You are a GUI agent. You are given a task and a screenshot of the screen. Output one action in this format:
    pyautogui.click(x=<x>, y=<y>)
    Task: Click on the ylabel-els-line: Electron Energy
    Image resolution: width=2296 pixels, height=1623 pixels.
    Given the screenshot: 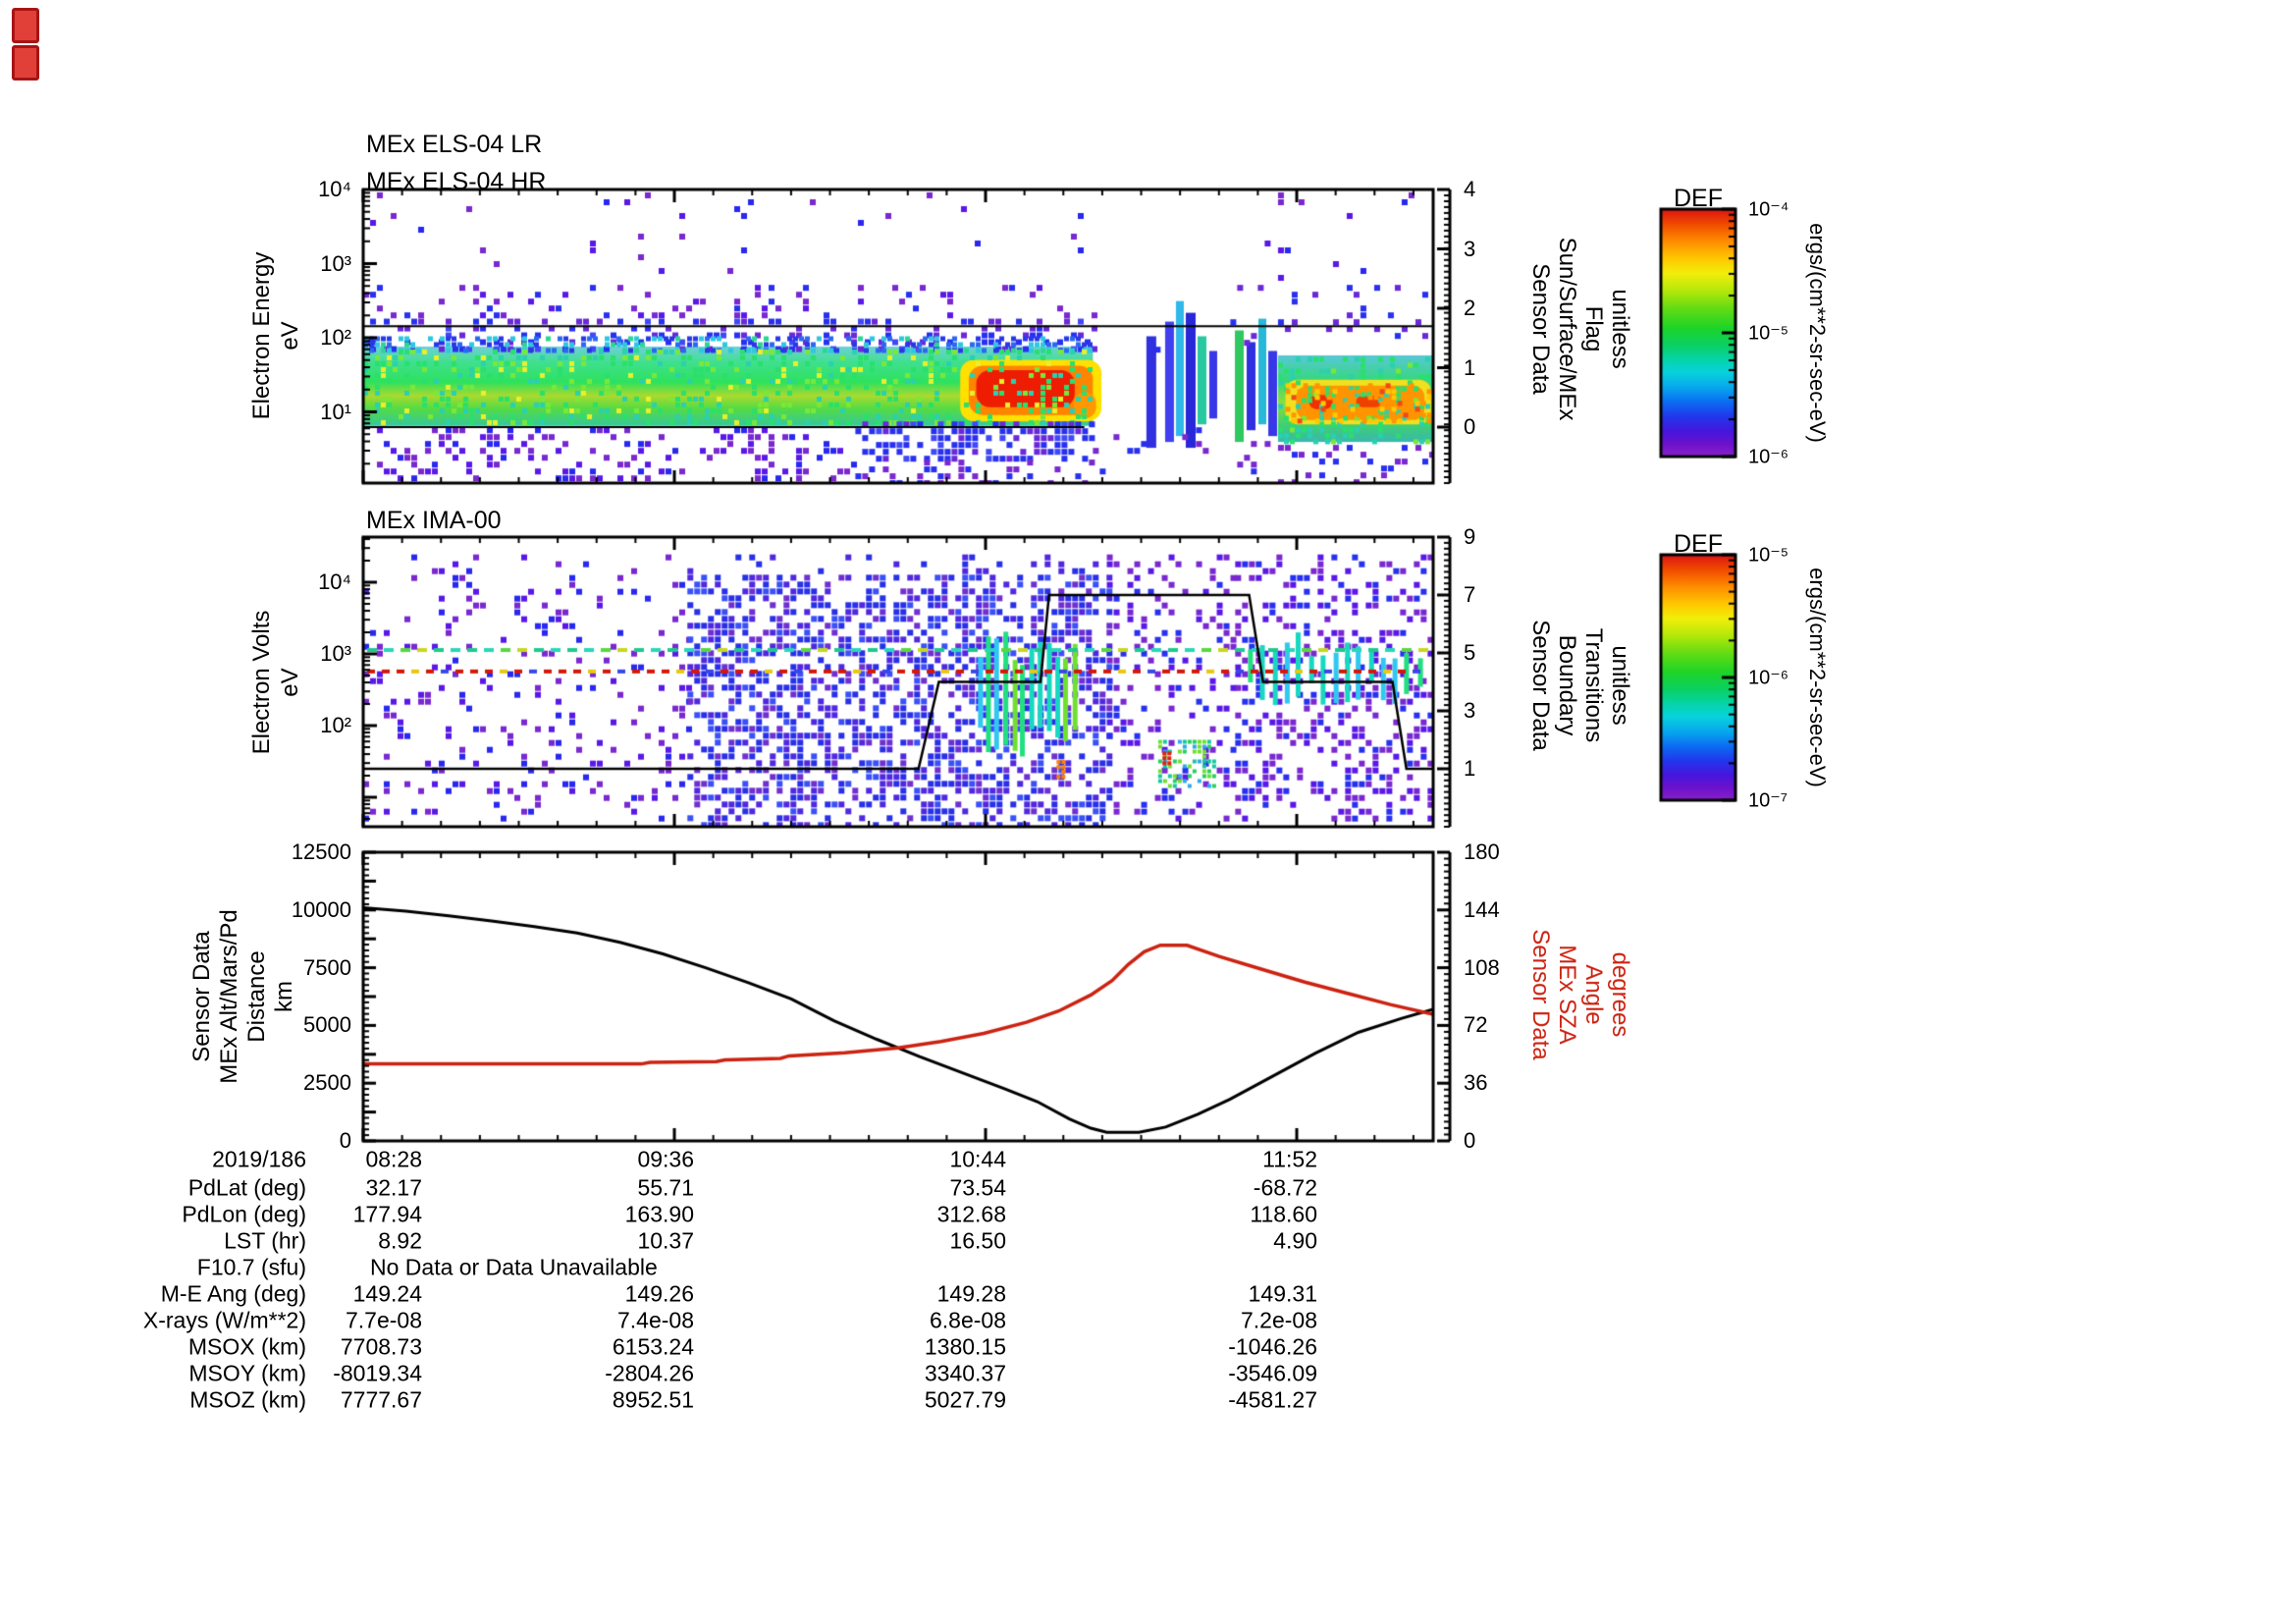 What is the action you would take?
    pyautogui.click(x=261, y=335)
    